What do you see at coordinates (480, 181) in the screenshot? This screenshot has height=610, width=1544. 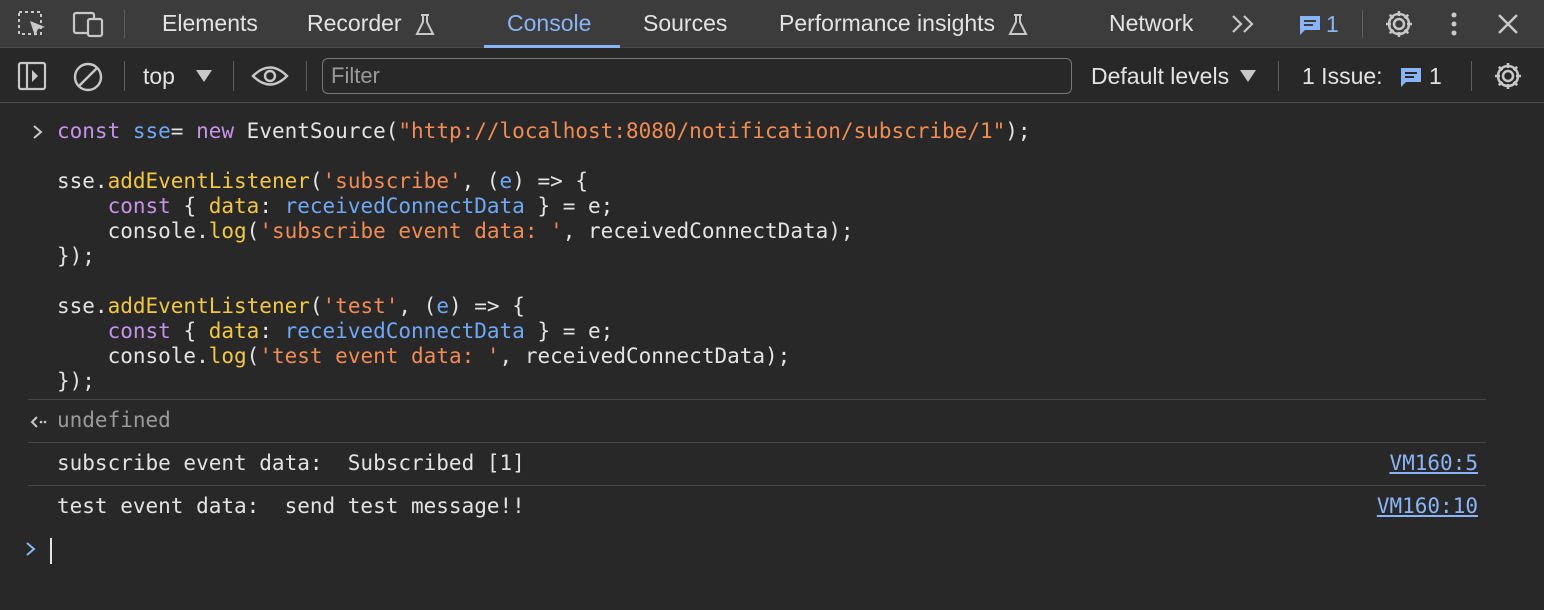 I see `code-token: , (` at bounding box center [480, 181].